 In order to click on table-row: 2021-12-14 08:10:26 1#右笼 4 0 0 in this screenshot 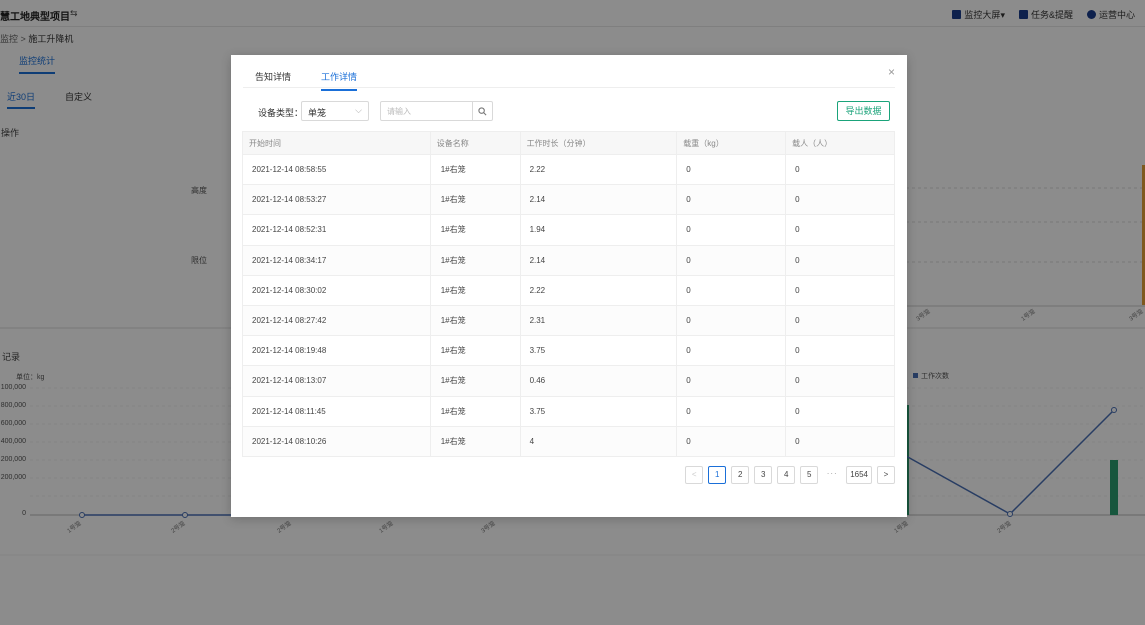, I will do `click(568, 441)`.